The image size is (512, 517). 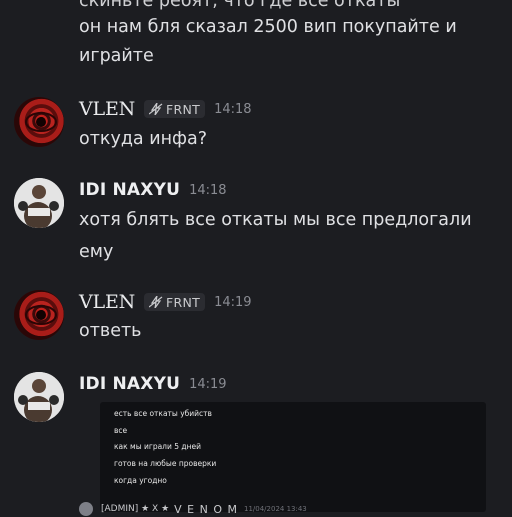 What do you see at coordinates (163, 413) in the screenshot?
I see `attachment-text: есть все откаты убийств` at bounding box center [163, 413].